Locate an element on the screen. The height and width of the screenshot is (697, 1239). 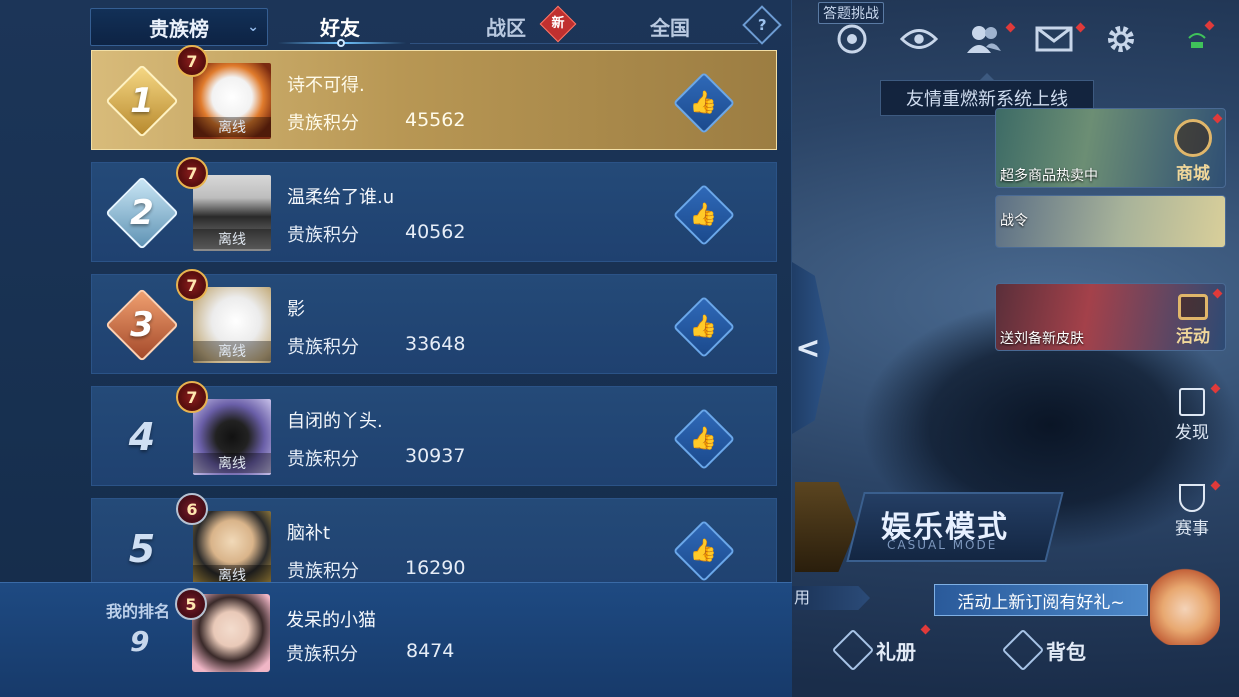
signal-icon is located at coordinates (1197, 39).